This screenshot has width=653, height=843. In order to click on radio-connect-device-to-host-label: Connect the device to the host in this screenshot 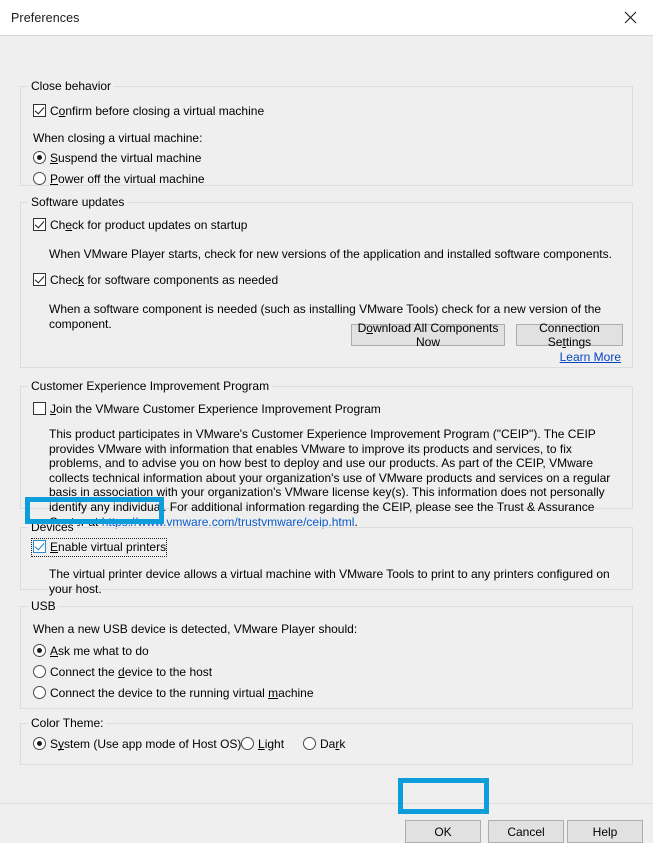, I will do `click(131, 672)`.